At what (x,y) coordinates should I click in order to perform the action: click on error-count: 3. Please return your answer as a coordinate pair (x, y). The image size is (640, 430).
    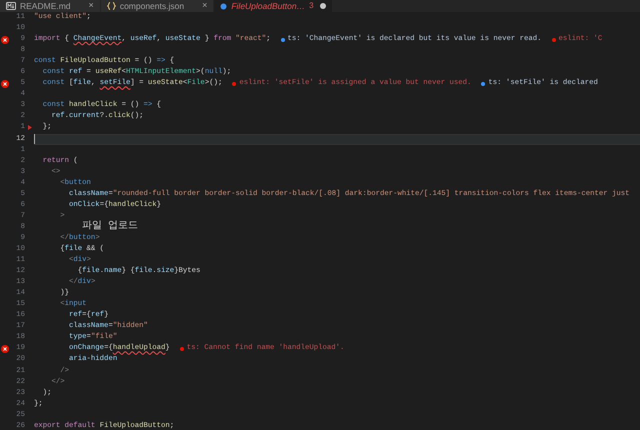
    Looking at the image, I should click on (311, 6).